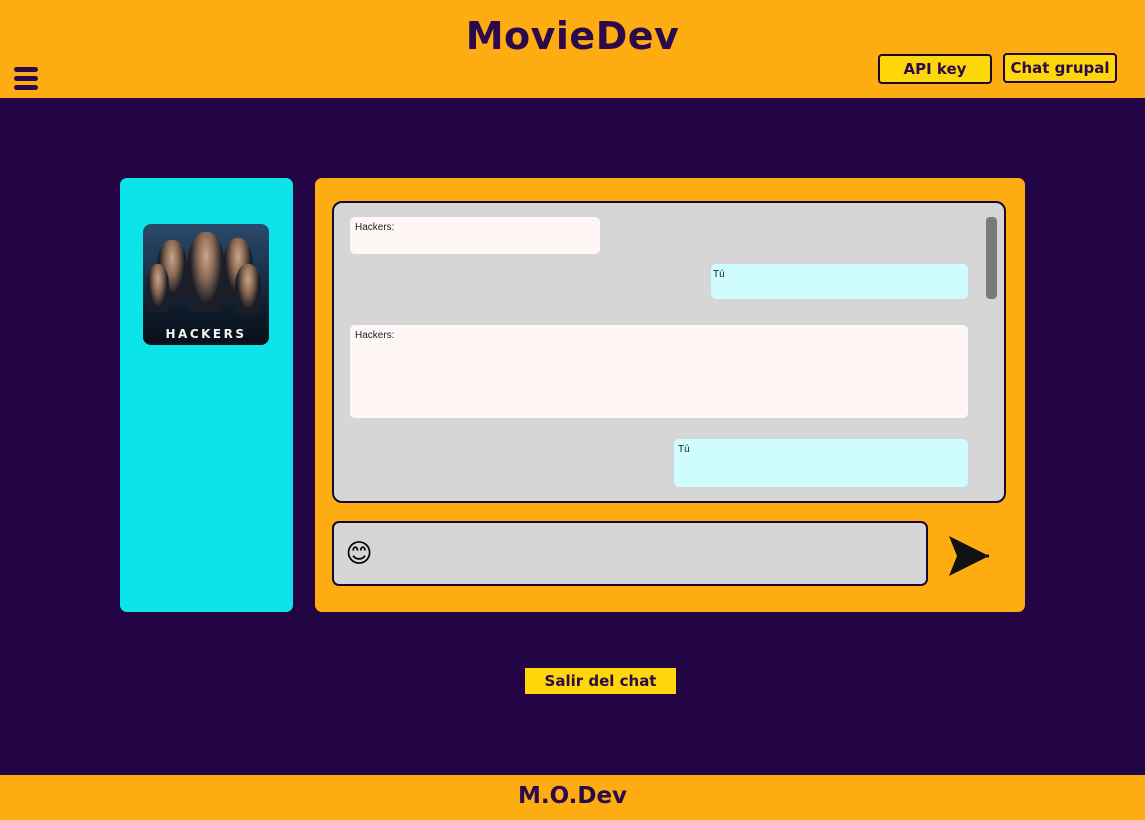  Describe the element at coordinates (26, 79) in the screenshot. I see `hamburger-menu-icon` at that location.